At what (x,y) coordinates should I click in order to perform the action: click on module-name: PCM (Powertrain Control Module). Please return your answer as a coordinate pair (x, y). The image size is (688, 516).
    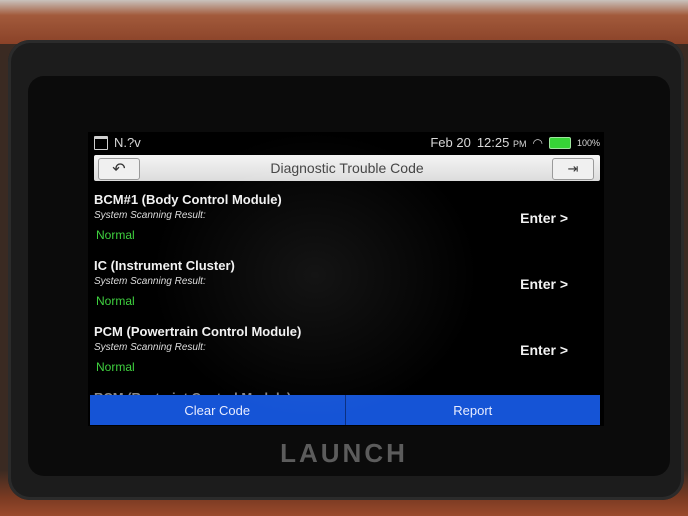
    Looking at the image, I should click on (198, 331).